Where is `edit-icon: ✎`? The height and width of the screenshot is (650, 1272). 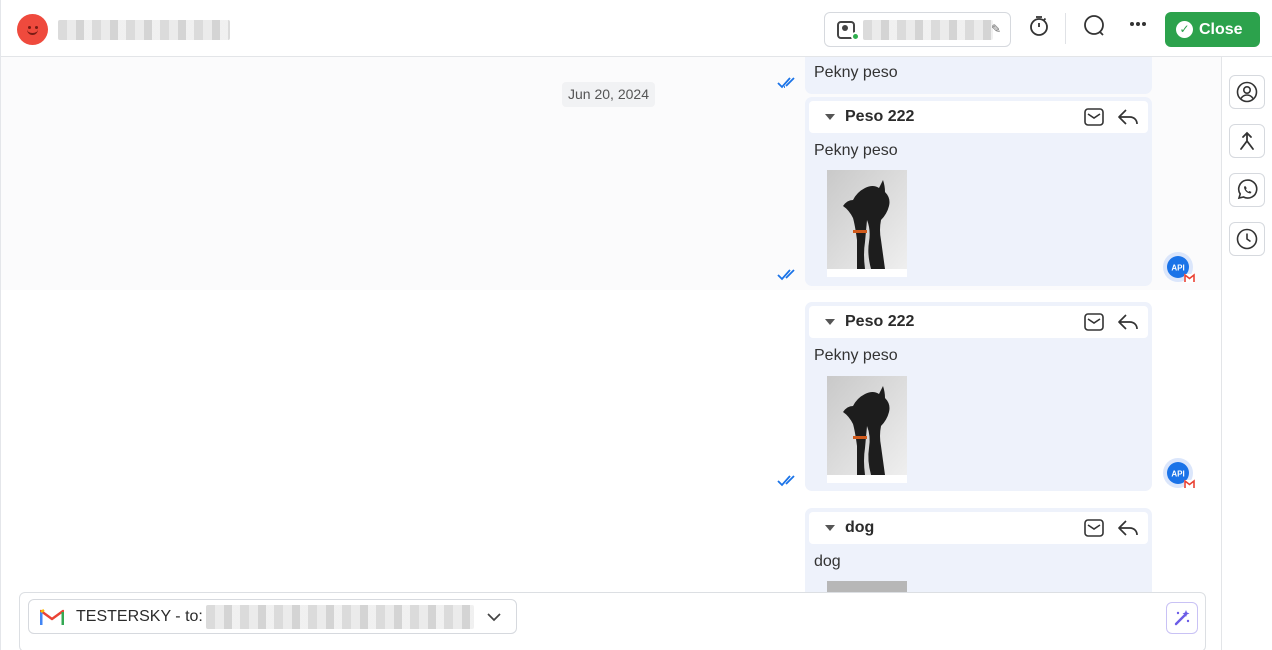 edit-icon: ✎ is located at coordinates (996, 29).